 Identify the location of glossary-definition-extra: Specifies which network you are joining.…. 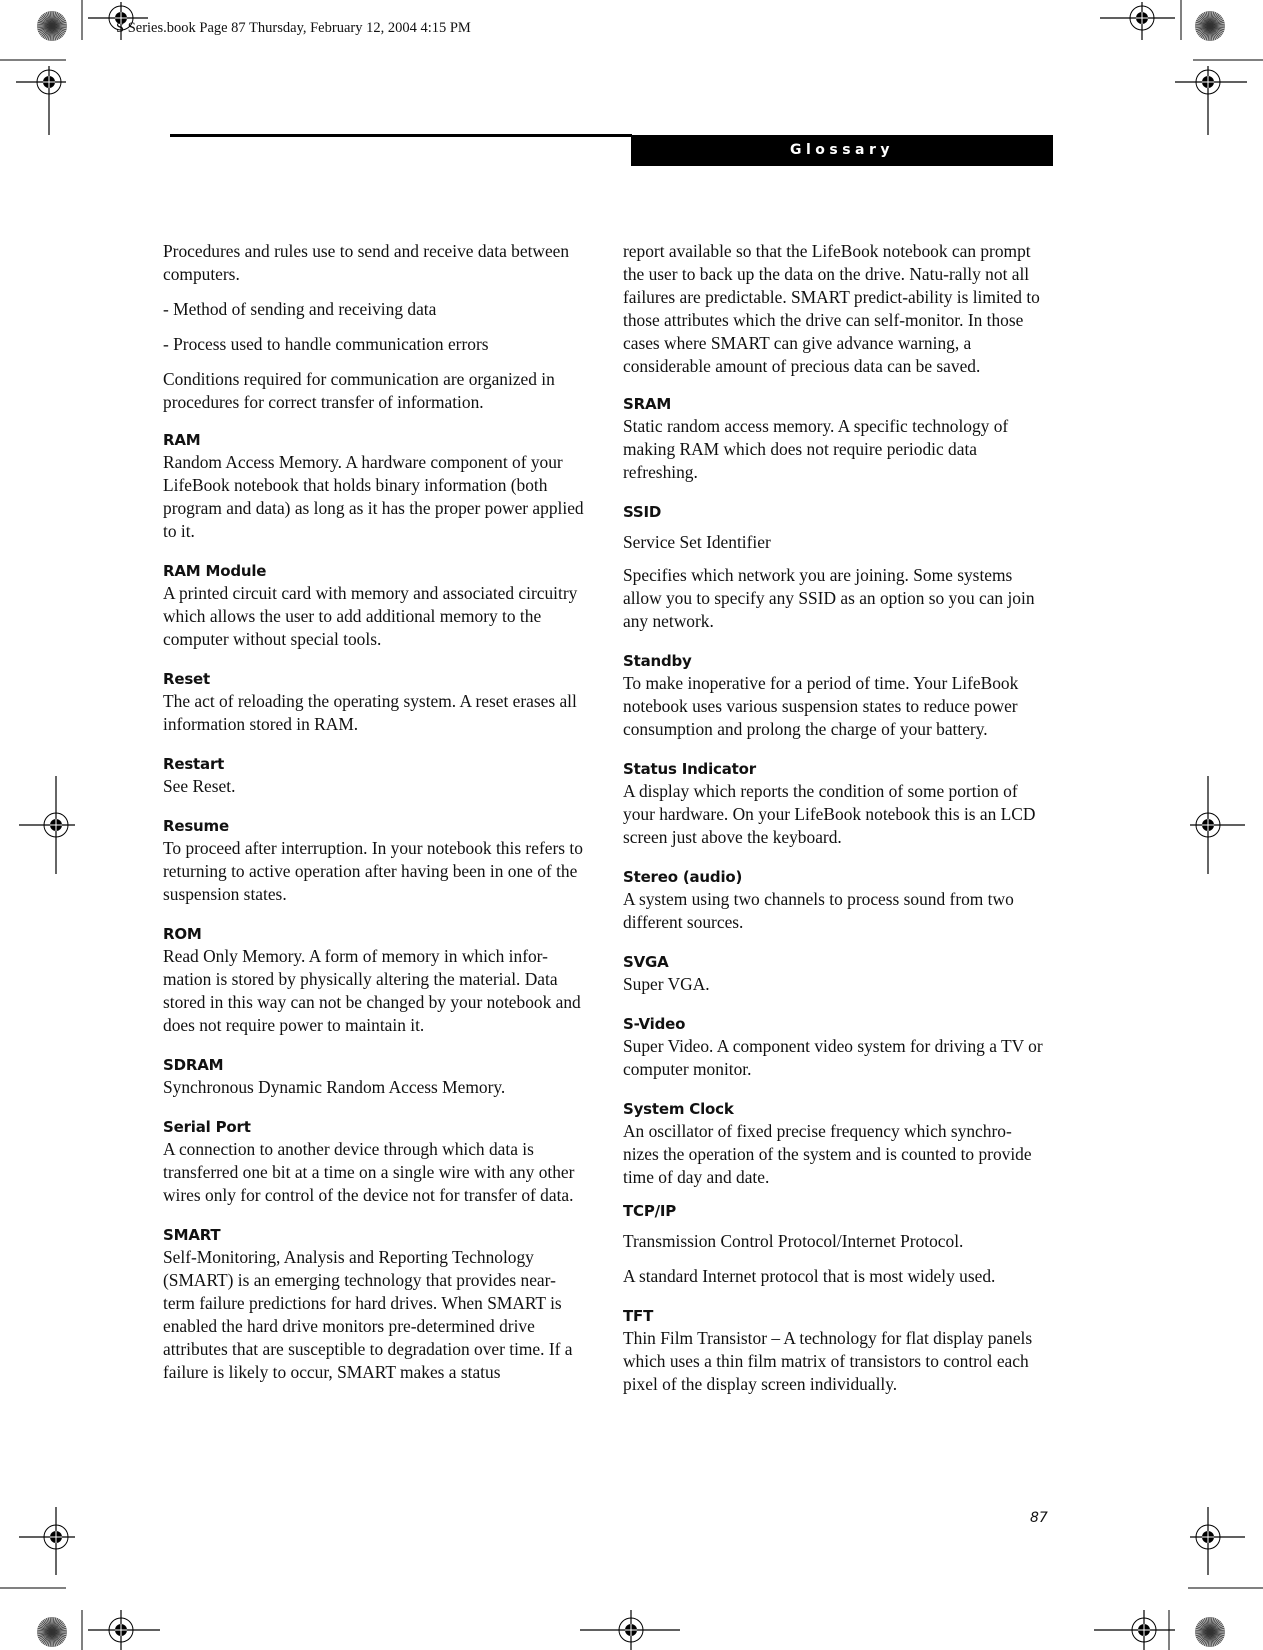
(829, 598).